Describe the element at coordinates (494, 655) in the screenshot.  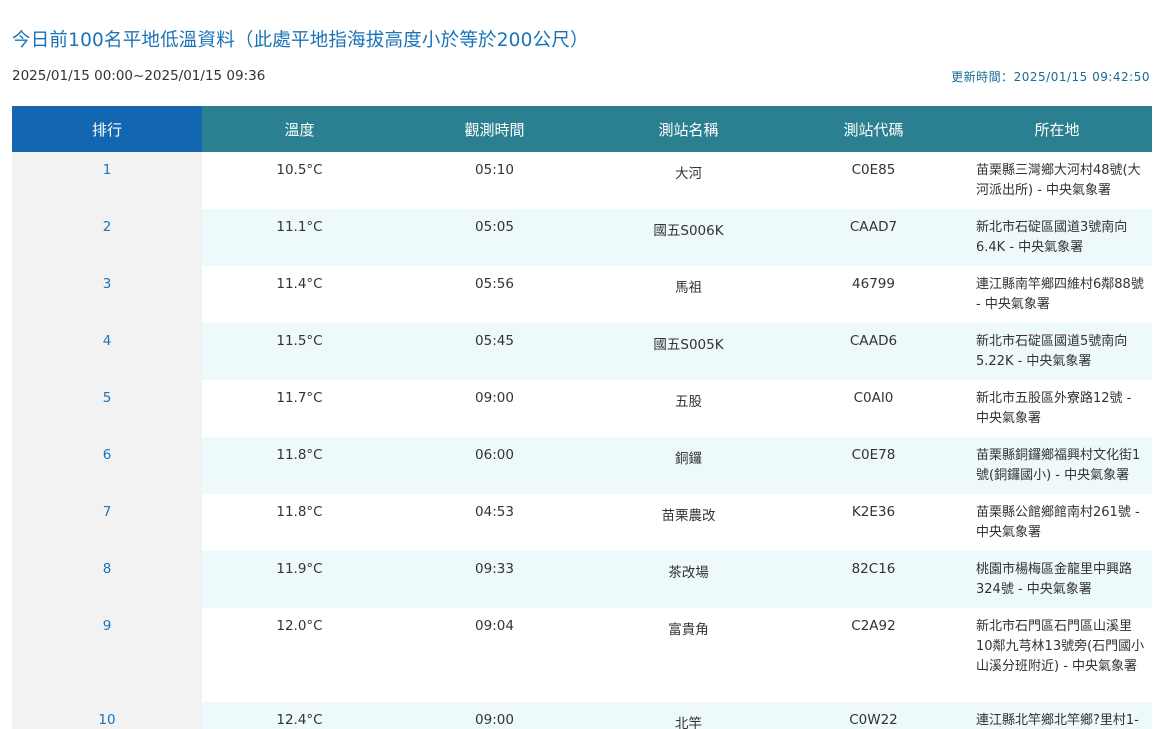
I see `time-cell: 09:04` at that location.